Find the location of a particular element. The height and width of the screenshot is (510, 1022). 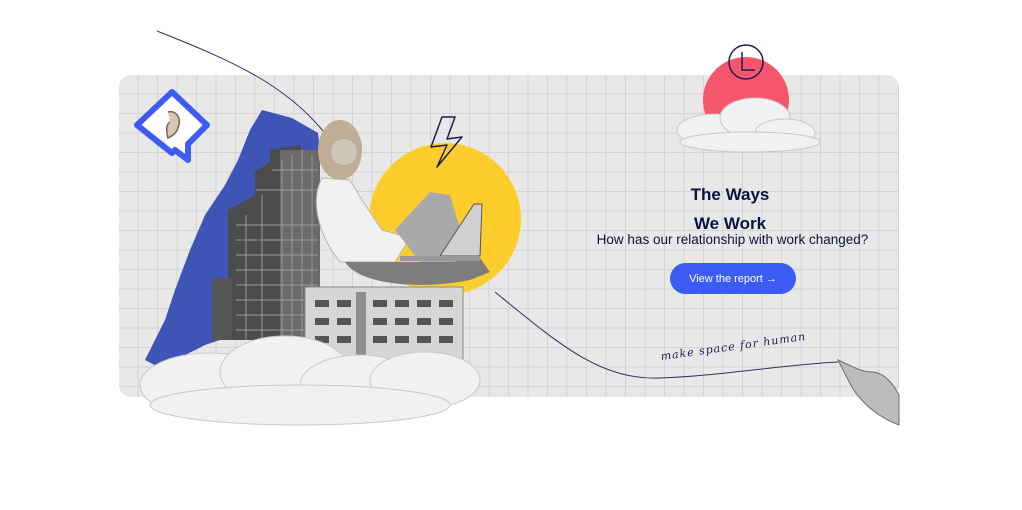

view-report-button: View the report → is located at coordinates (733, 278).